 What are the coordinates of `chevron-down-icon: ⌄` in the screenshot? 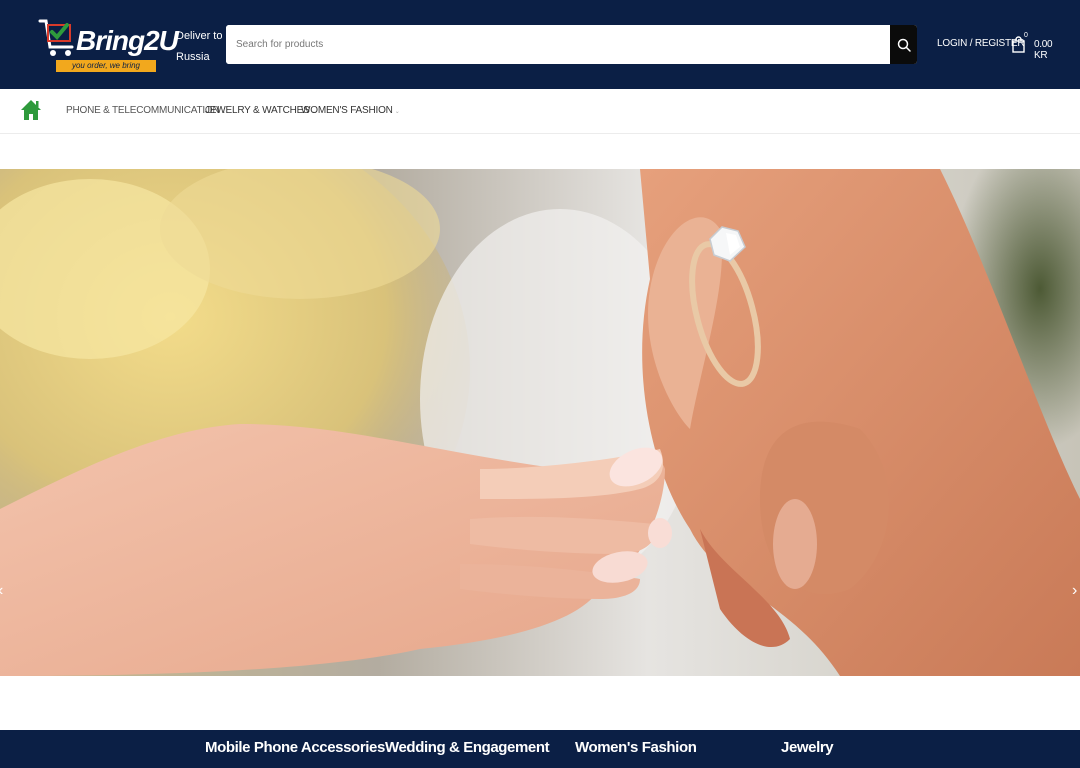 It's located at (397, 112).